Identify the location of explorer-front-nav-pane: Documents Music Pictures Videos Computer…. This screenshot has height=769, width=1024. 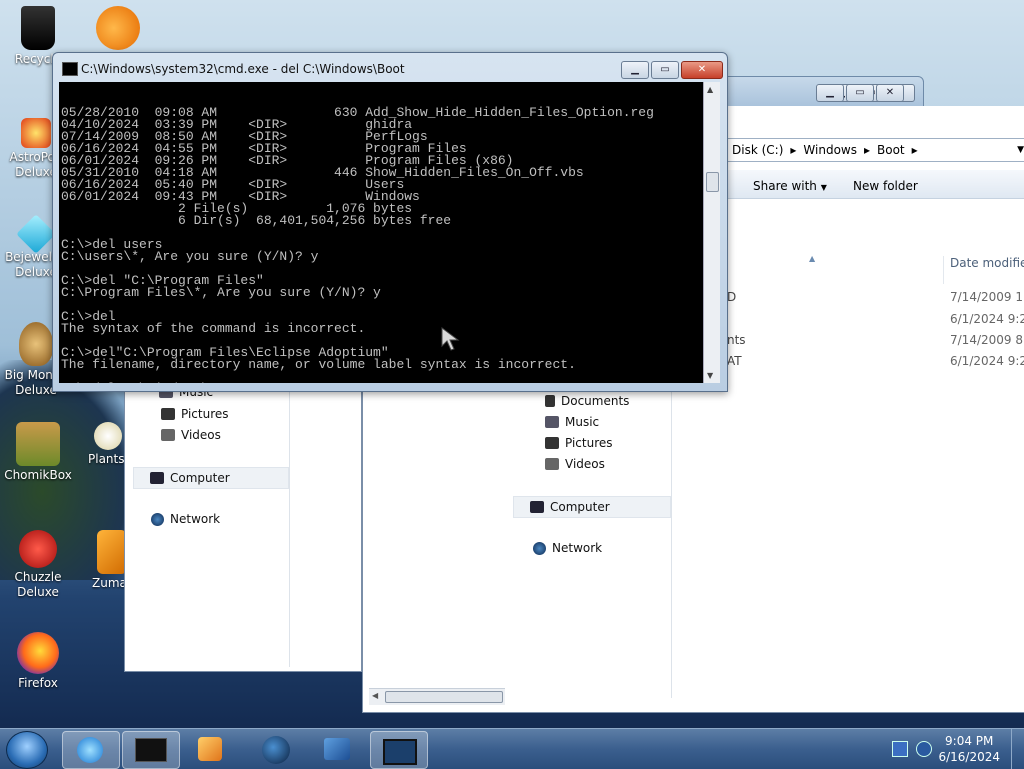
(590, 544).